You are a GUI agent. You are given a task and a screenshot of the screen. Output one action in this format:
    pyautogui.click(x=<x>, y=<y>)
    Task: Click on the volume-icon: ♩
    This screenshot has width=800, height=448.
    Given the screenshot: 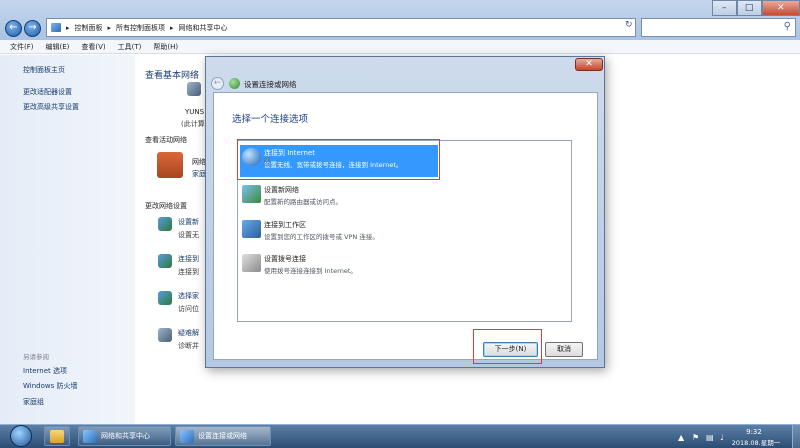 What is the action you would take?
    pyautogui.click(x=722, y=437)
    